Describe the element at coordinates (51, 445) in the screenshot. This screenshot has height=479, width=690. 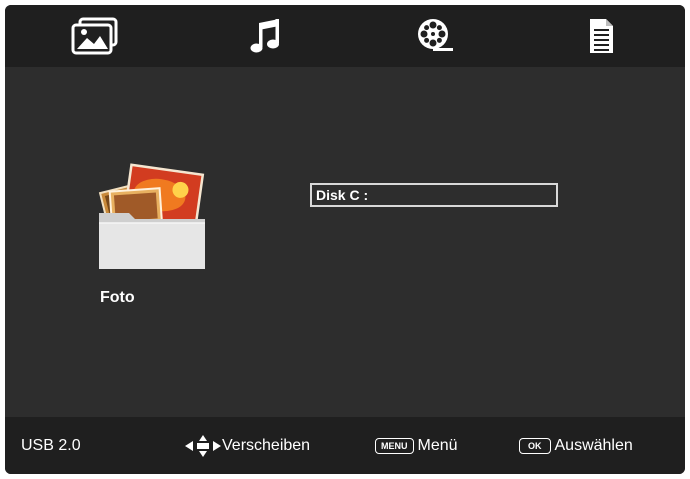
I see `source-label: USB 2.0` at that location.